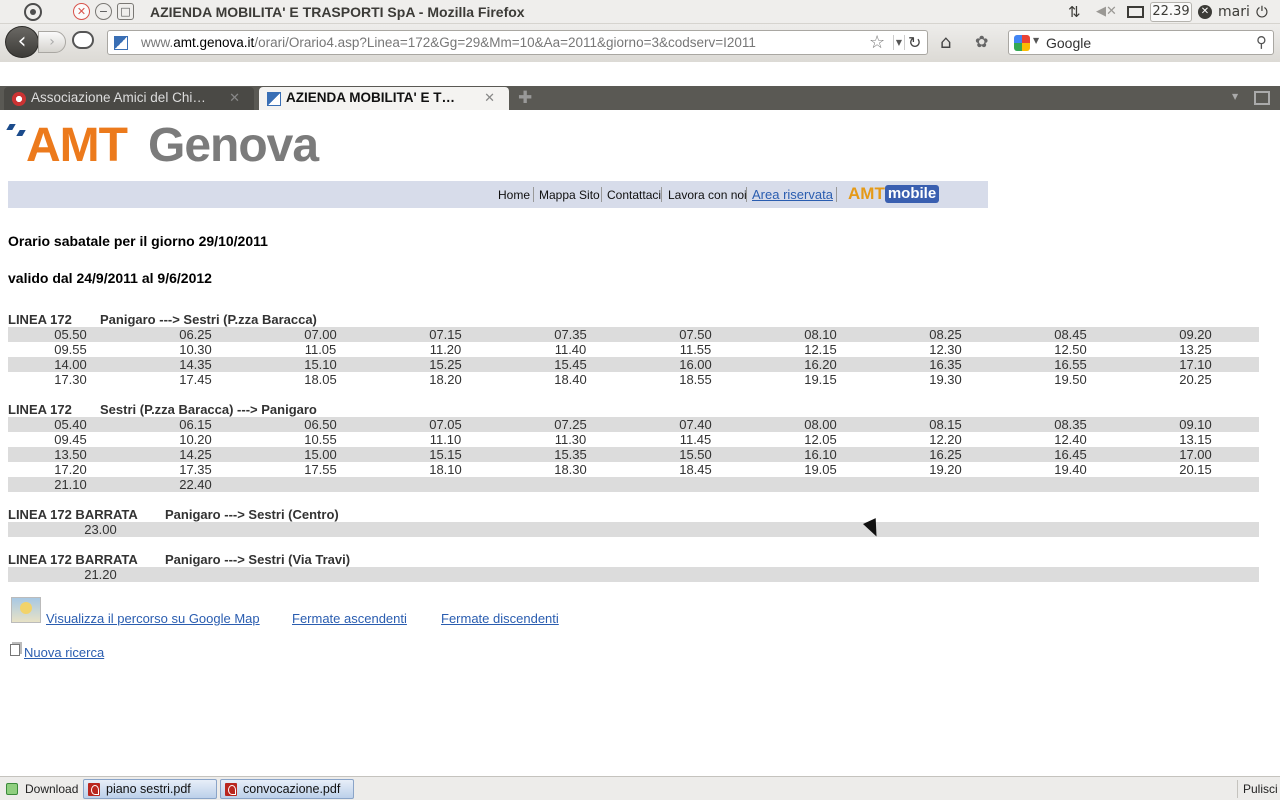 This screenshot has width=1280, height=800. Describe the element at coordinates (570, 439) in the screenshot. I see `departure-time: 11.30` at that location.